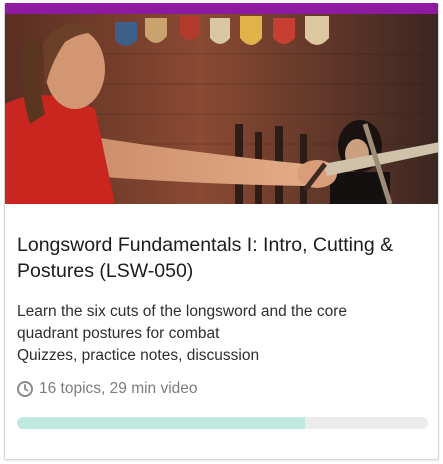  What do you see at coordinates (118, 388) in the screenshot?
I see `course-meta-text: 16 topics, 29 min video` at bounding box center [118, 388].